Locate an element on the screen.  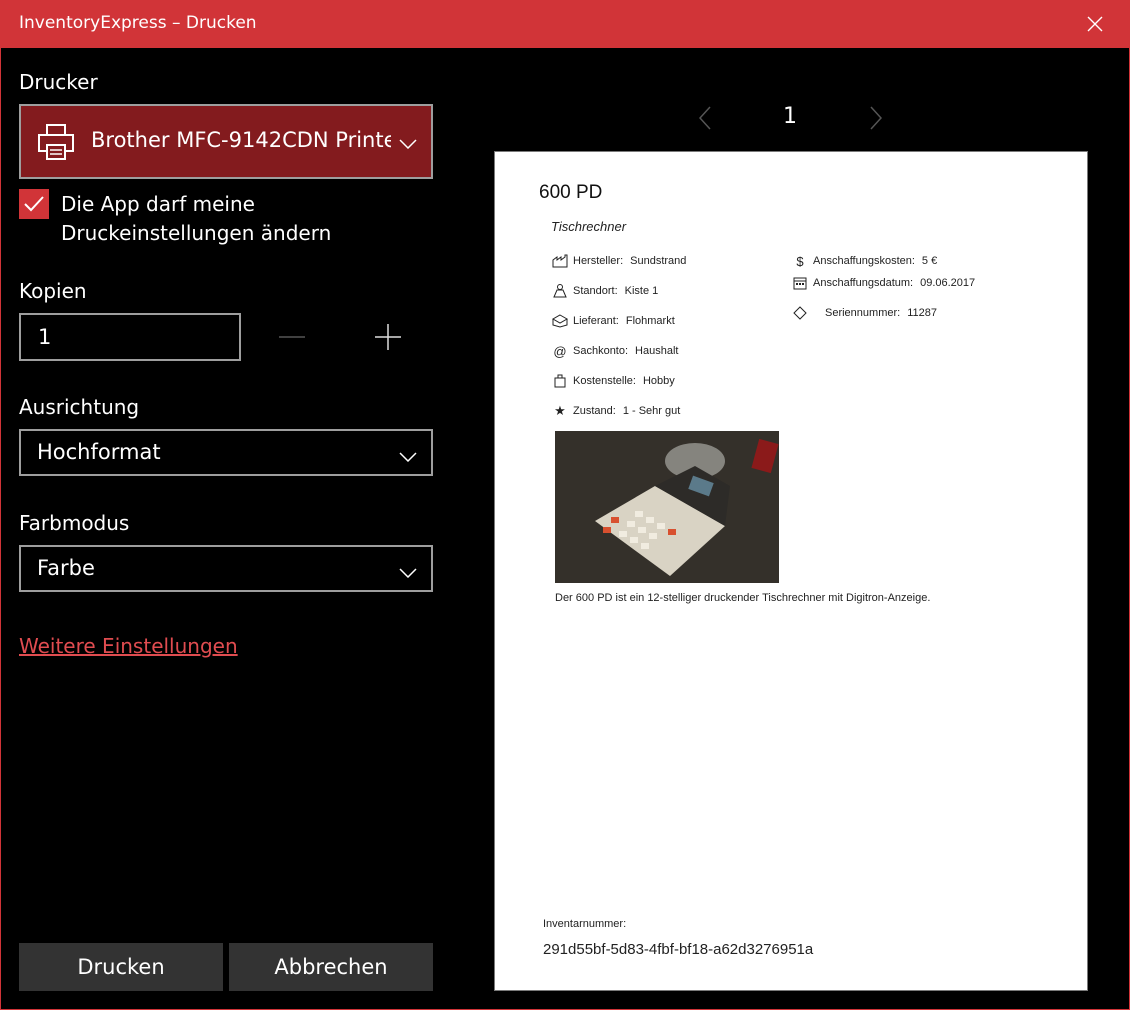
preview-title: 600 PD is located at coordinates (571, 192).